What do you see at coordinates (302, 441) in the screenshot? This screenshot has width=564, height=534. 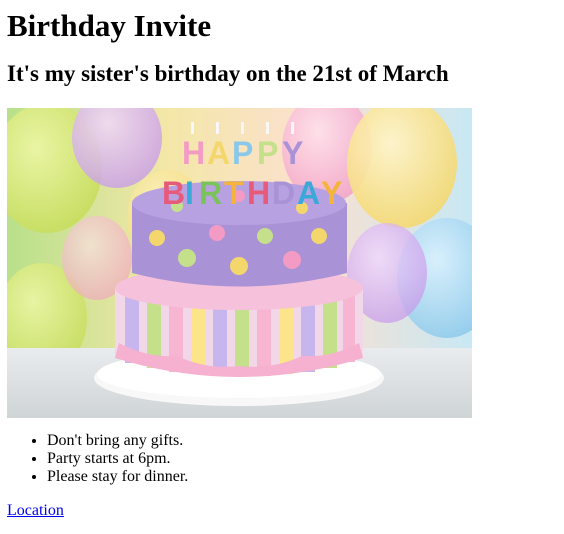 I see `list-item: Don't bring any gifts.` at bounding box center [302, 441].